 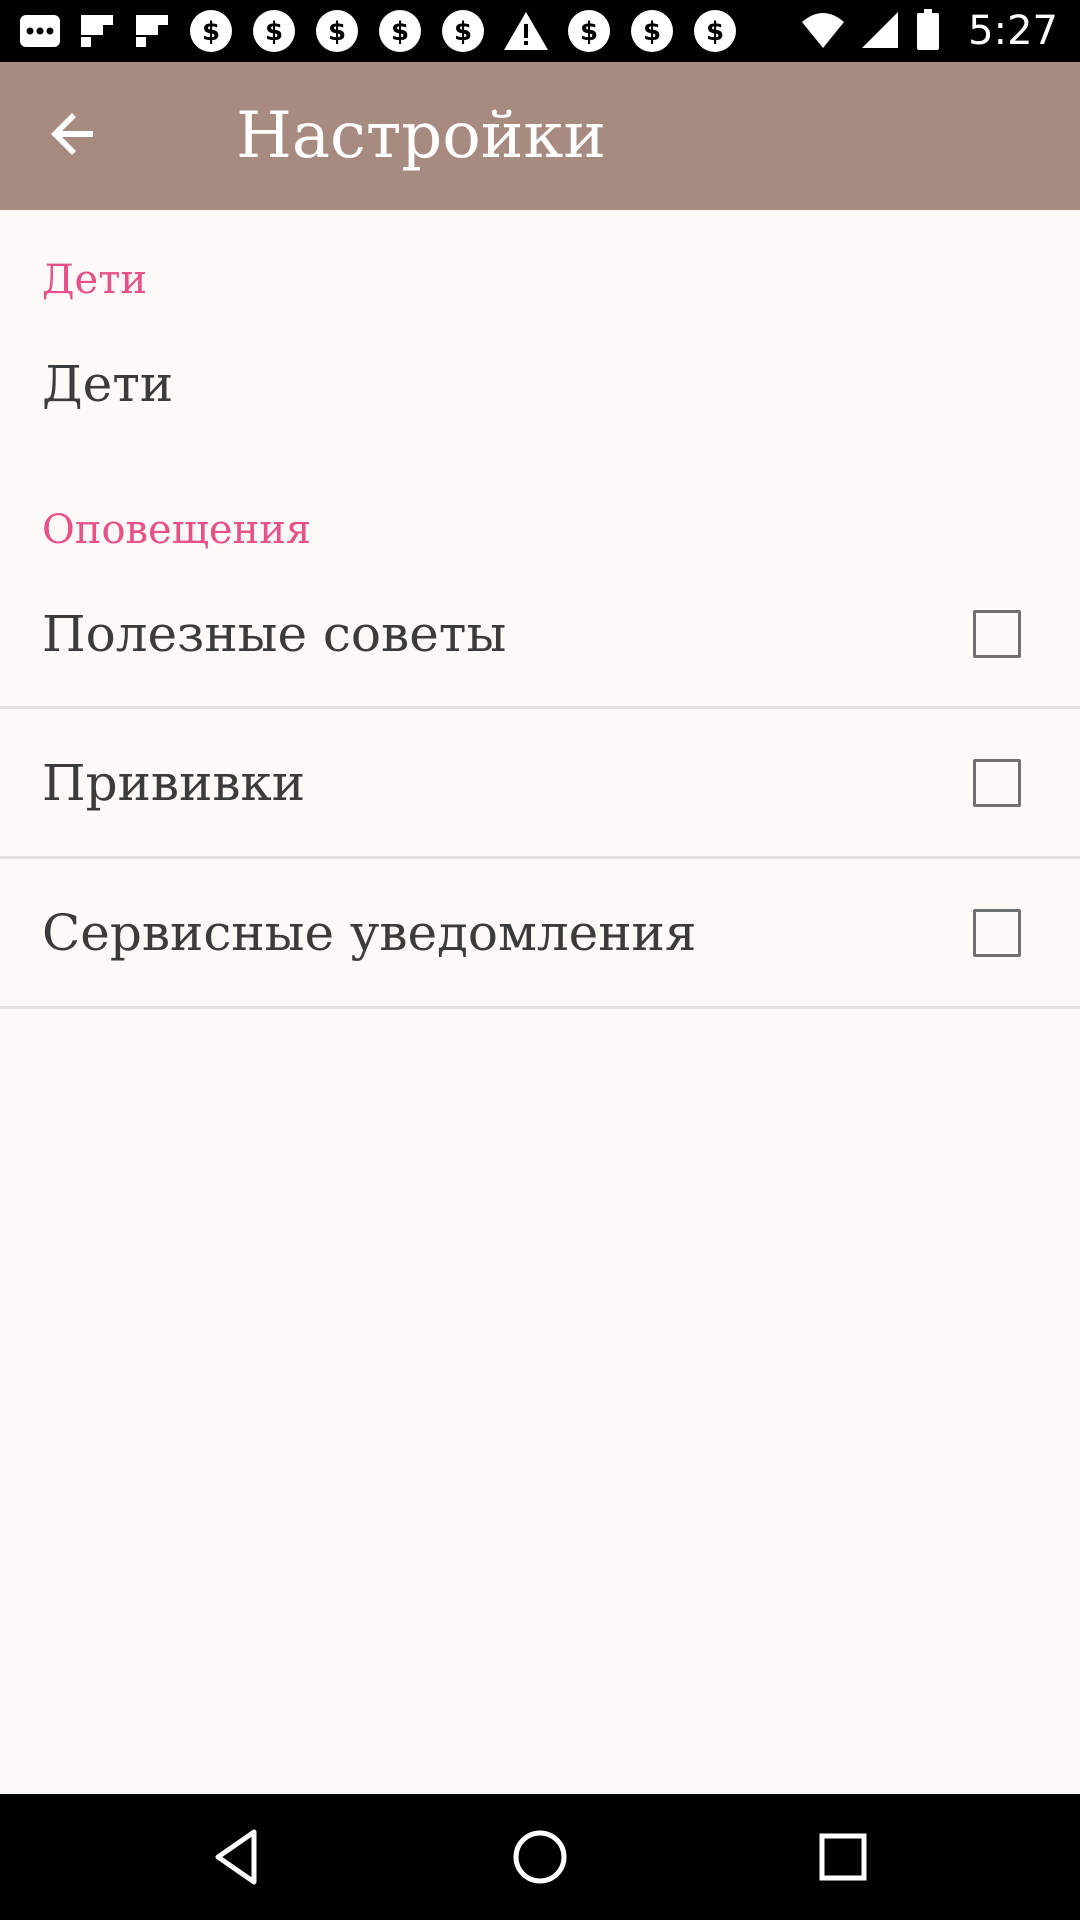 What do you see at coordinates (997, 933) in the screenshot?
I see `service-notifications-checkbox` at bounding box center [997, 933].